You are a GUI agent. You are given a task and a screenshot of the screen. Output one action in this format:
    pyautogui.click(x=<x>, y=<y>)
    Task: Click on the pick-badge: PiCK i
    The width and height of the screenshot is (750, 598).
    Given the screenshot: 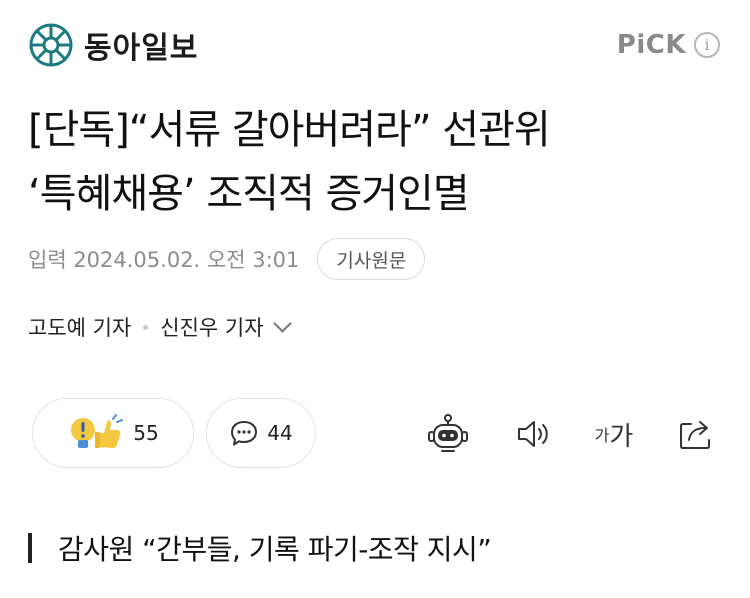 What is the action you would take?
    pyautogui.click(x=668, y=45)
    